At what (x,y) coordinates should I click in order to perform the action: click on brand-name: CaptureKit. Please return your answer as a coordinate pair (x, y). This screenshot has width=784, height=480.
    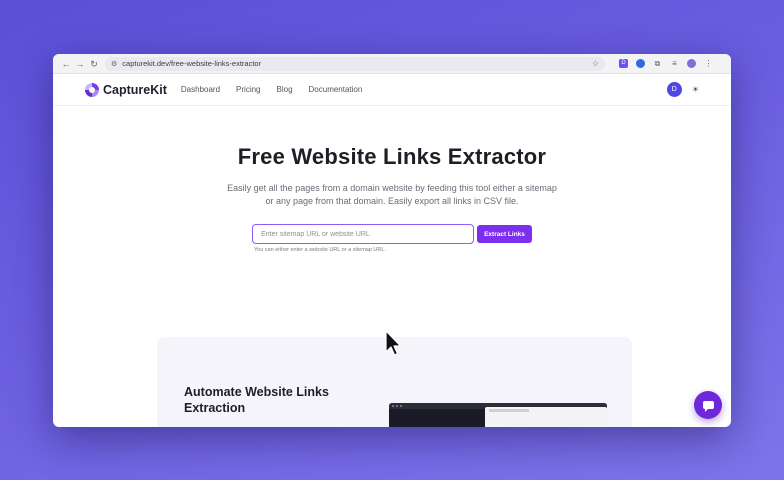
    Looking at the image, I should click on (135, 90).